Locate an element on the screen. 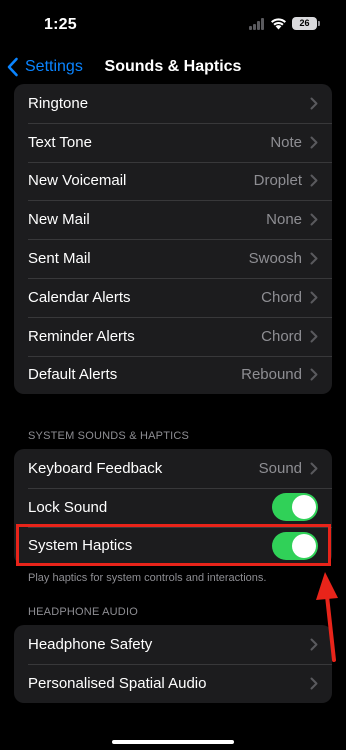  headphone-audio-section-header: HEADPHONE AUDIO is located at coordinates (83, 612).